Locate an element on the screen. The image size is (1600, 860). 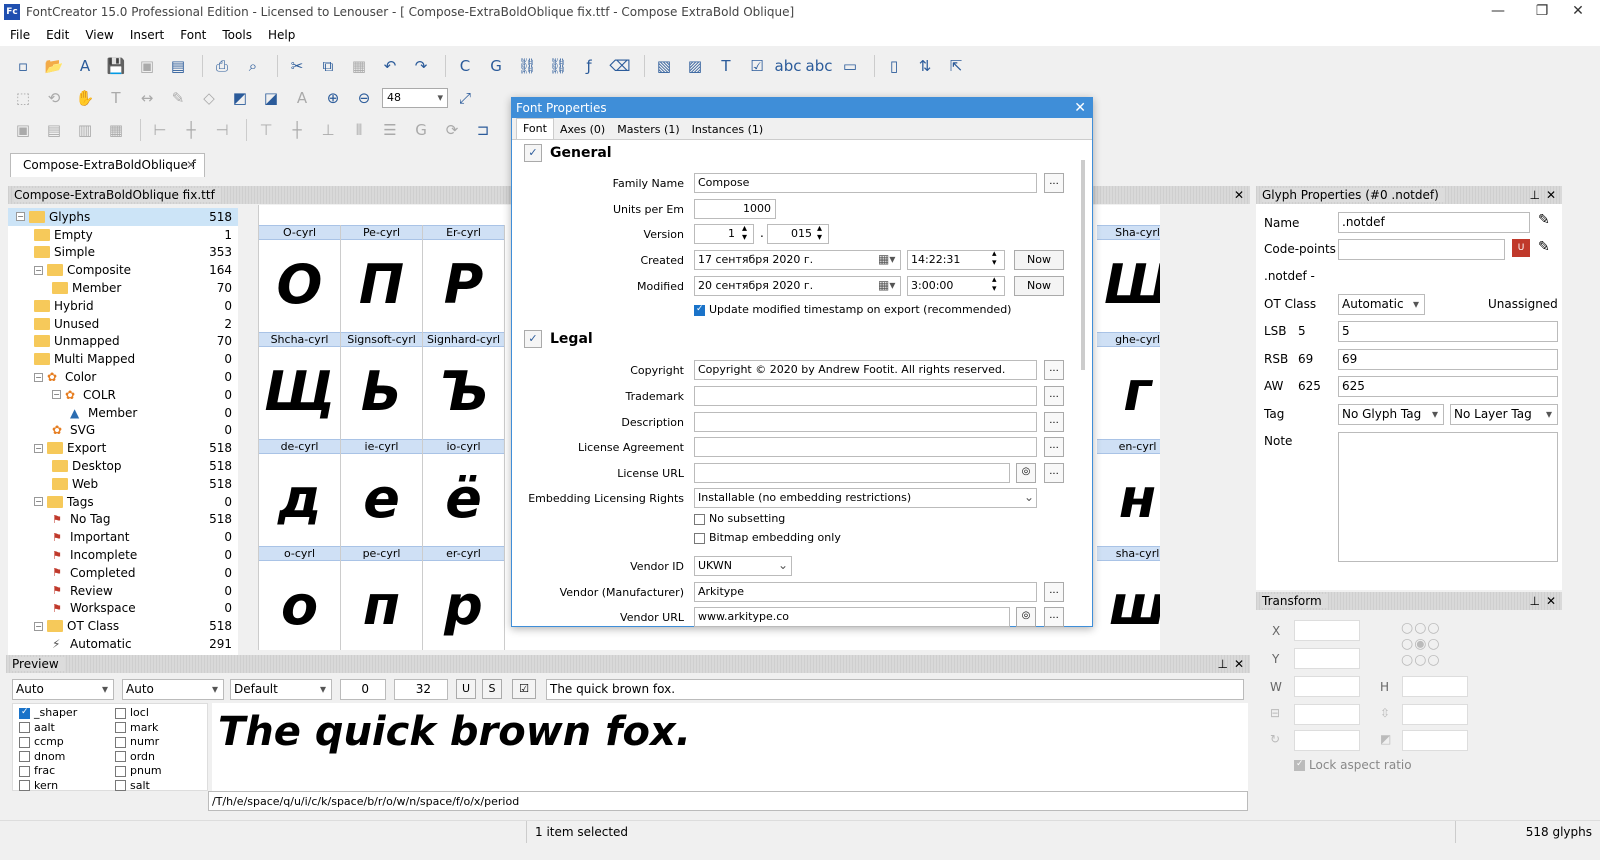
tree-item: Web 518 is located at coordinates (123, 484).